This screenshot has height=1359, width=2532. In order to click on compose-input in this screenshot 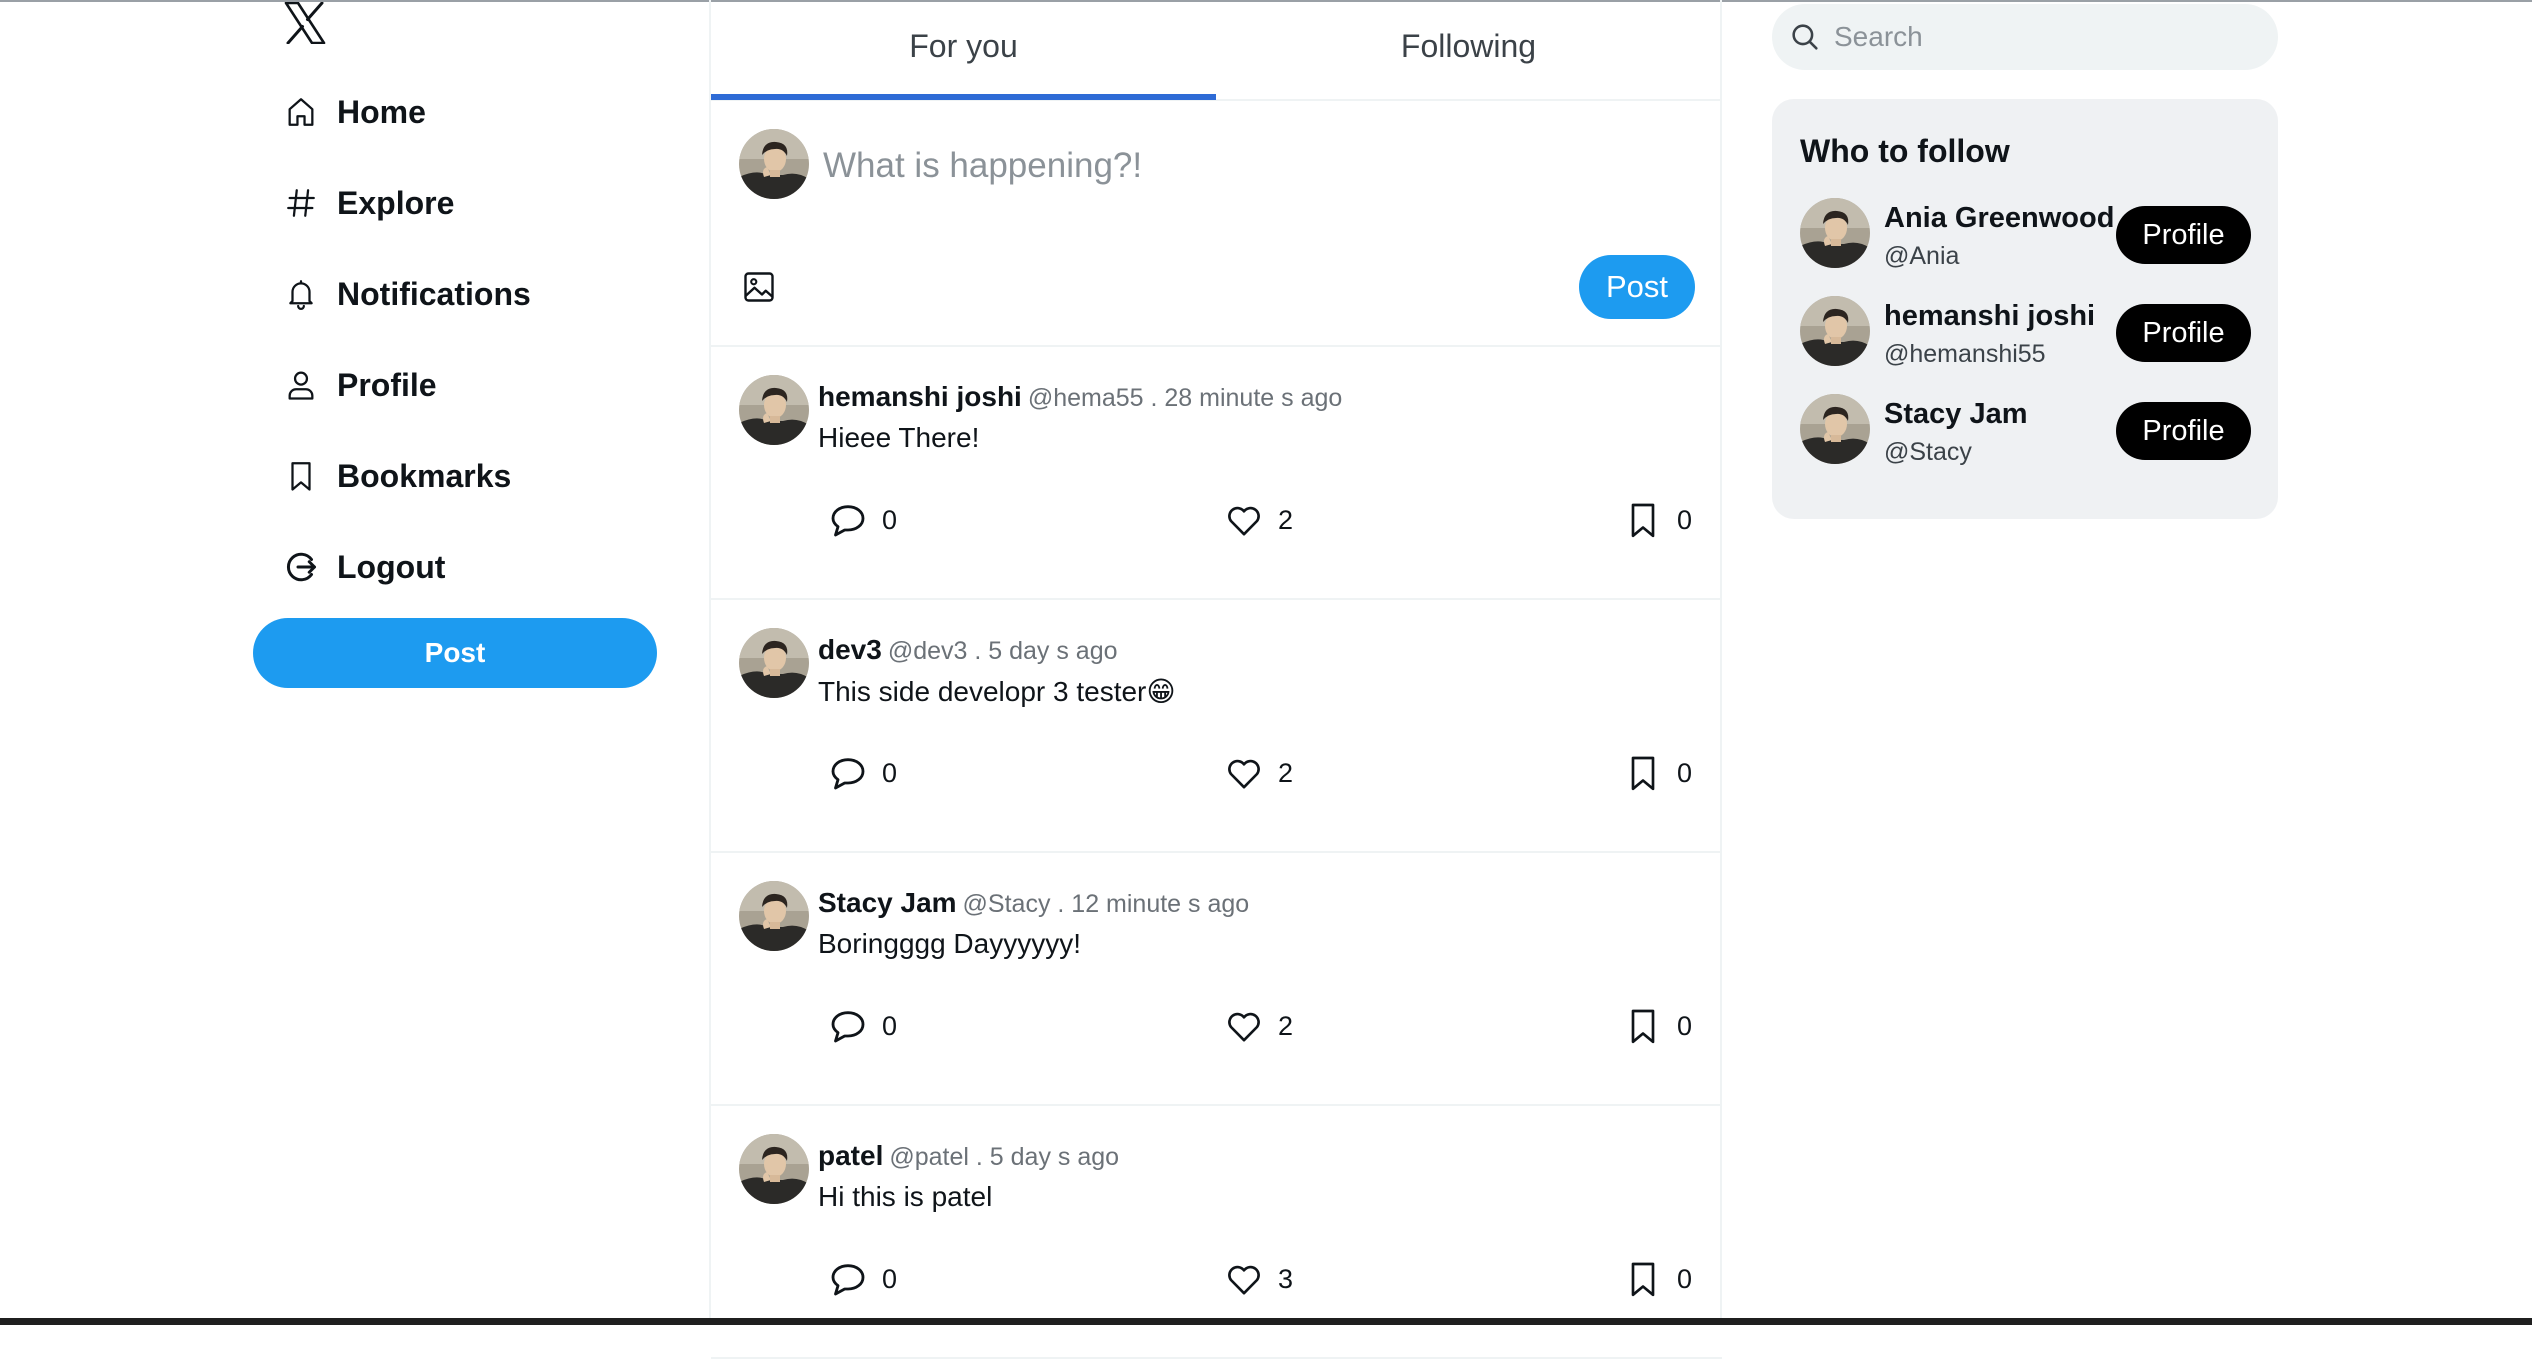, I will do `click(1253, 166)`.